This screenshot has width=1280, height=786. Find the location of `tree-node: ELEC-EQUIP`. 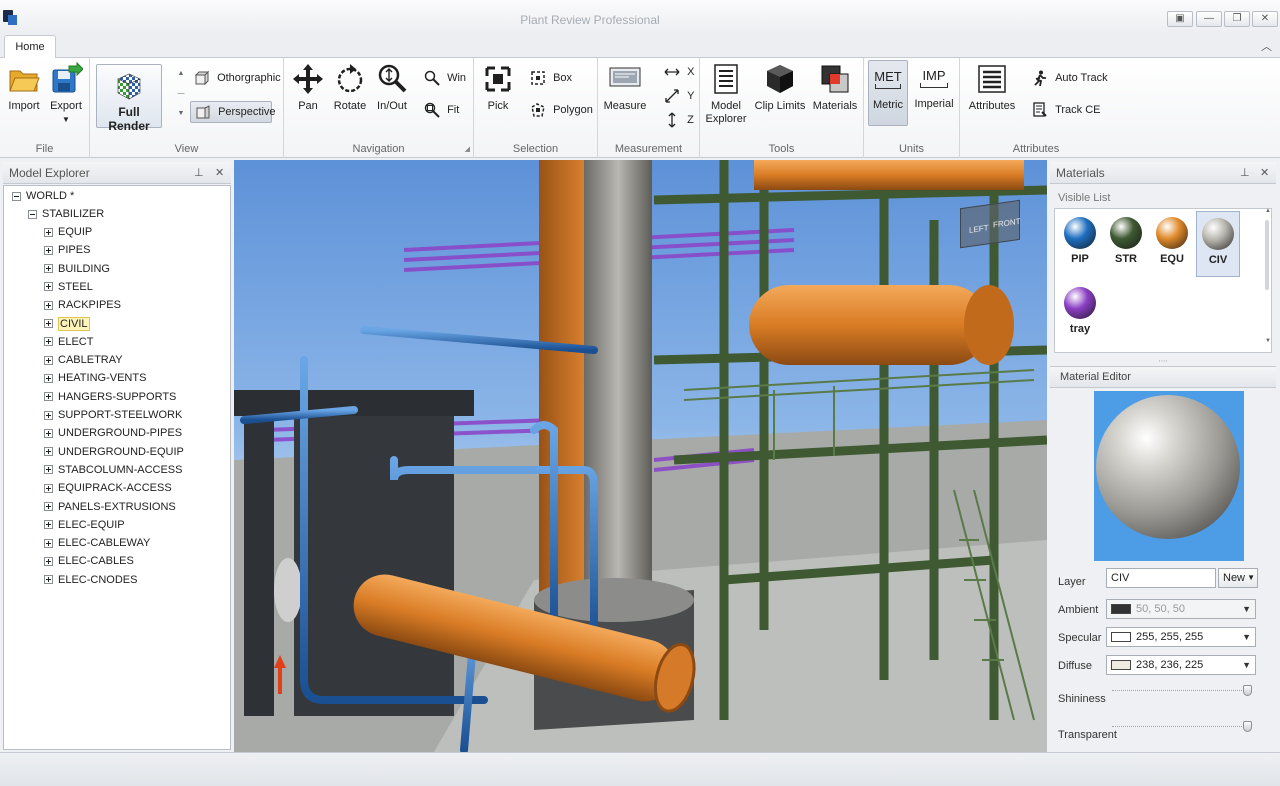

tree-node: ELEC-EQUIP is located at coordinates (84, 525).